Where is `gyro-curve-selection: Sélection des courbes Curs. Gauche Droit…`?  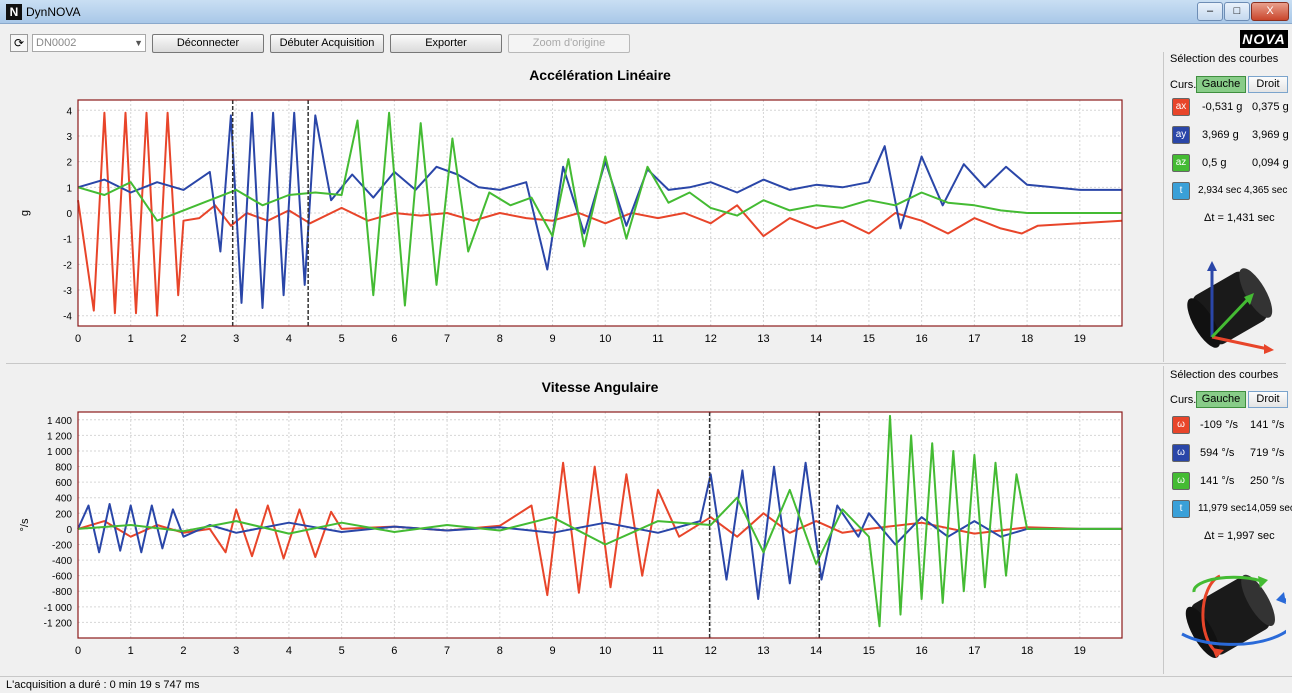
gyro-curve-selection: Sélection des courbes Curs. Gauche Droit… is located at coordinates (1227, 520).